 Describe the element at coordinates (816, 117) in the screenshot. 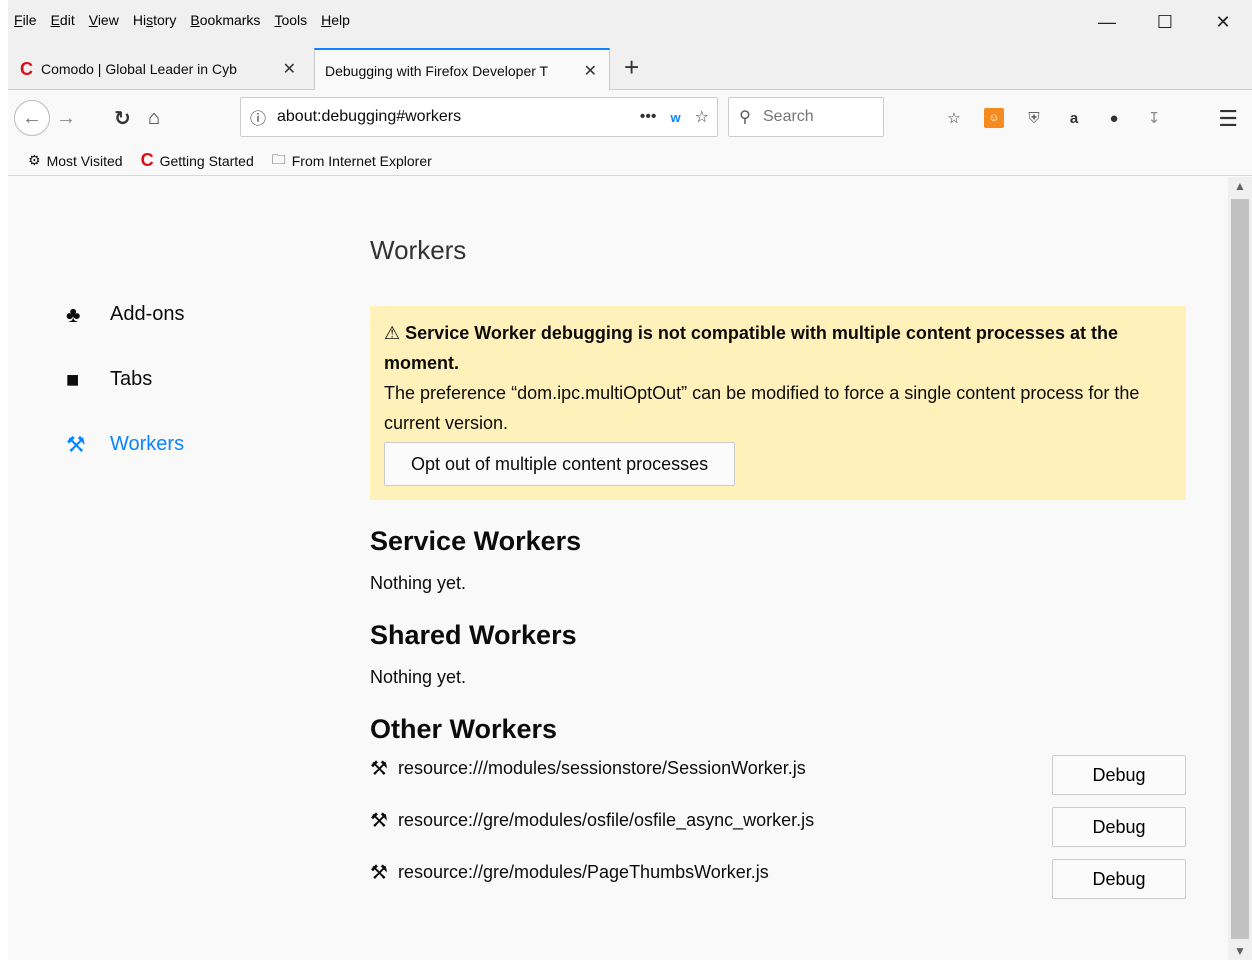

I see `search-input` at that location.